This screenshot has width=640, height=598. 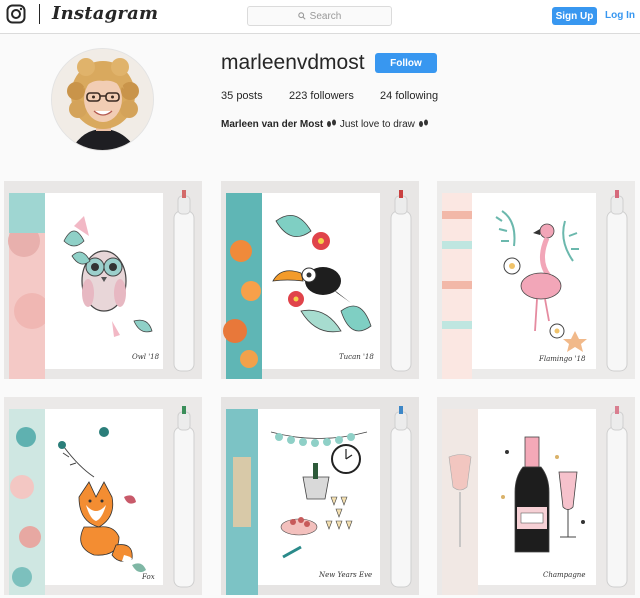 I want to click on search-placeholder: Search, so click(x=325, y=16).